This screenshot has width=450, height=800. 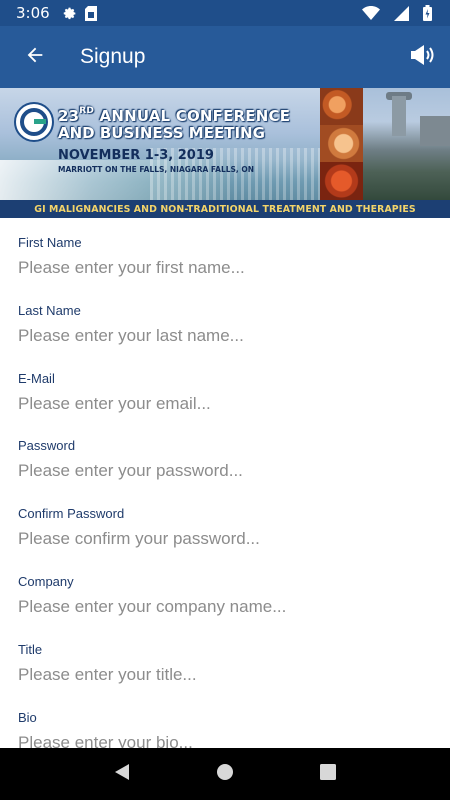 I want to click on recents-square-icon, so click(x=328, y=774).